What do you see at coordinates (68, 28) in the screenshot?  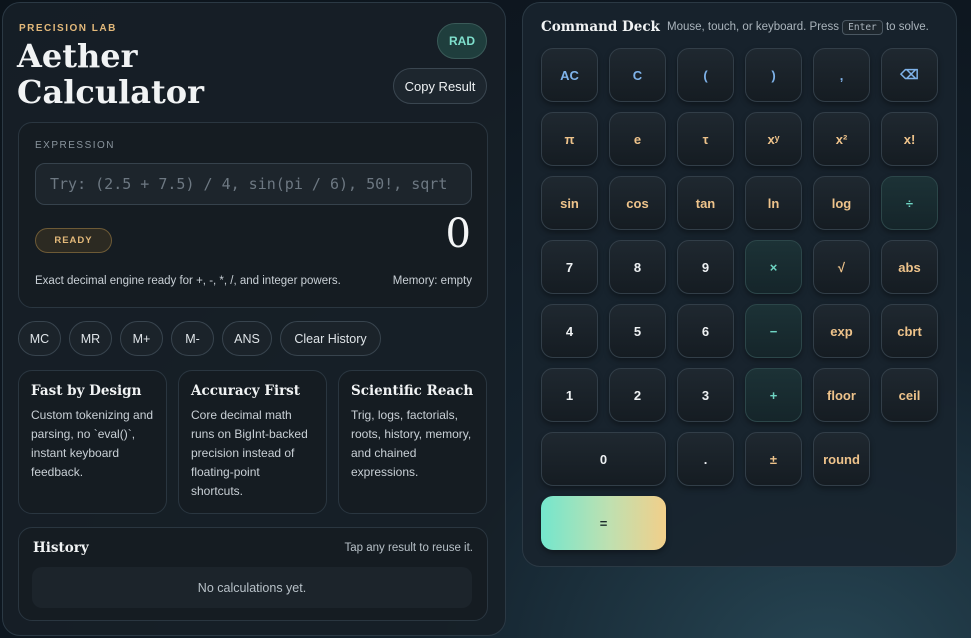 I see `brand-kicker: PRECISION LAB` at bounding box center [68, 28].